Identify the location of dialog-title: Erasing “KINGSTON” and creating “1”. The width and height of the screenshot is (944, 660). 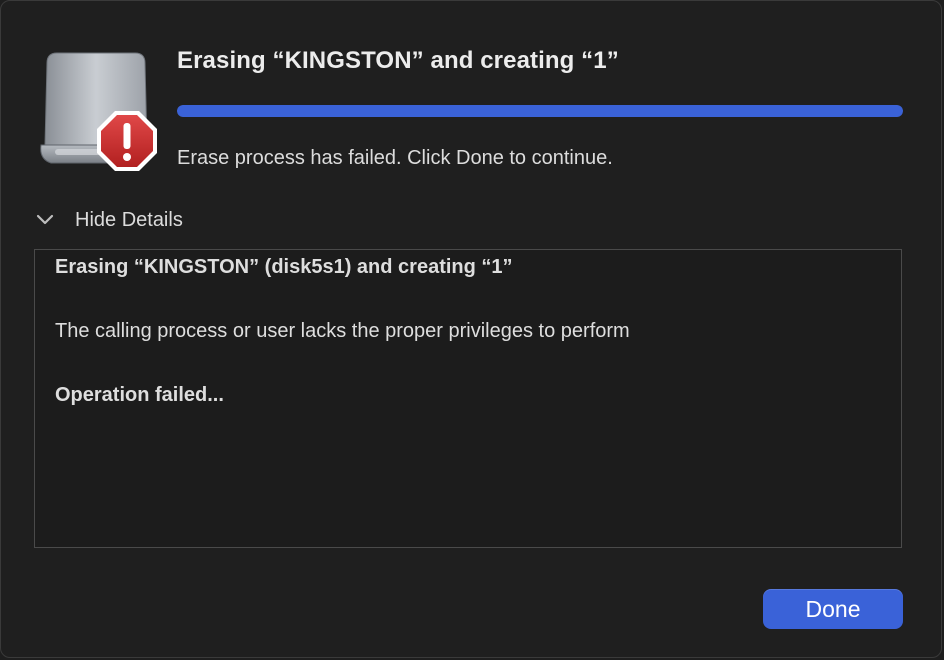
(398, 60).